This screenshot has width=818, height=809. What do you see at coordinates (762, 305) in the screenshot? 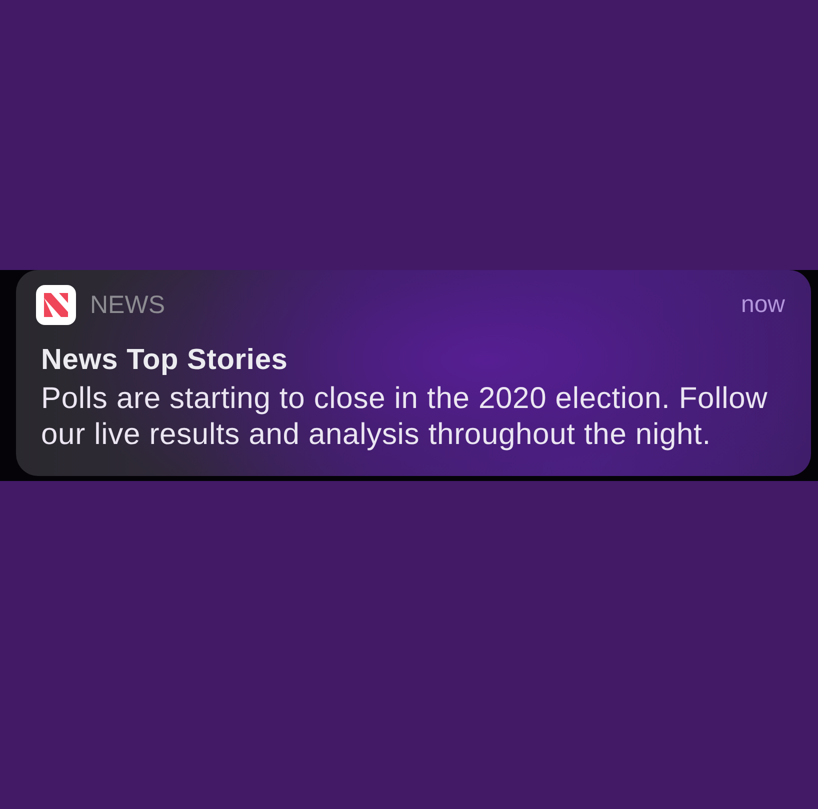
I see `timestamp: now` at bounding box center [762, 305].